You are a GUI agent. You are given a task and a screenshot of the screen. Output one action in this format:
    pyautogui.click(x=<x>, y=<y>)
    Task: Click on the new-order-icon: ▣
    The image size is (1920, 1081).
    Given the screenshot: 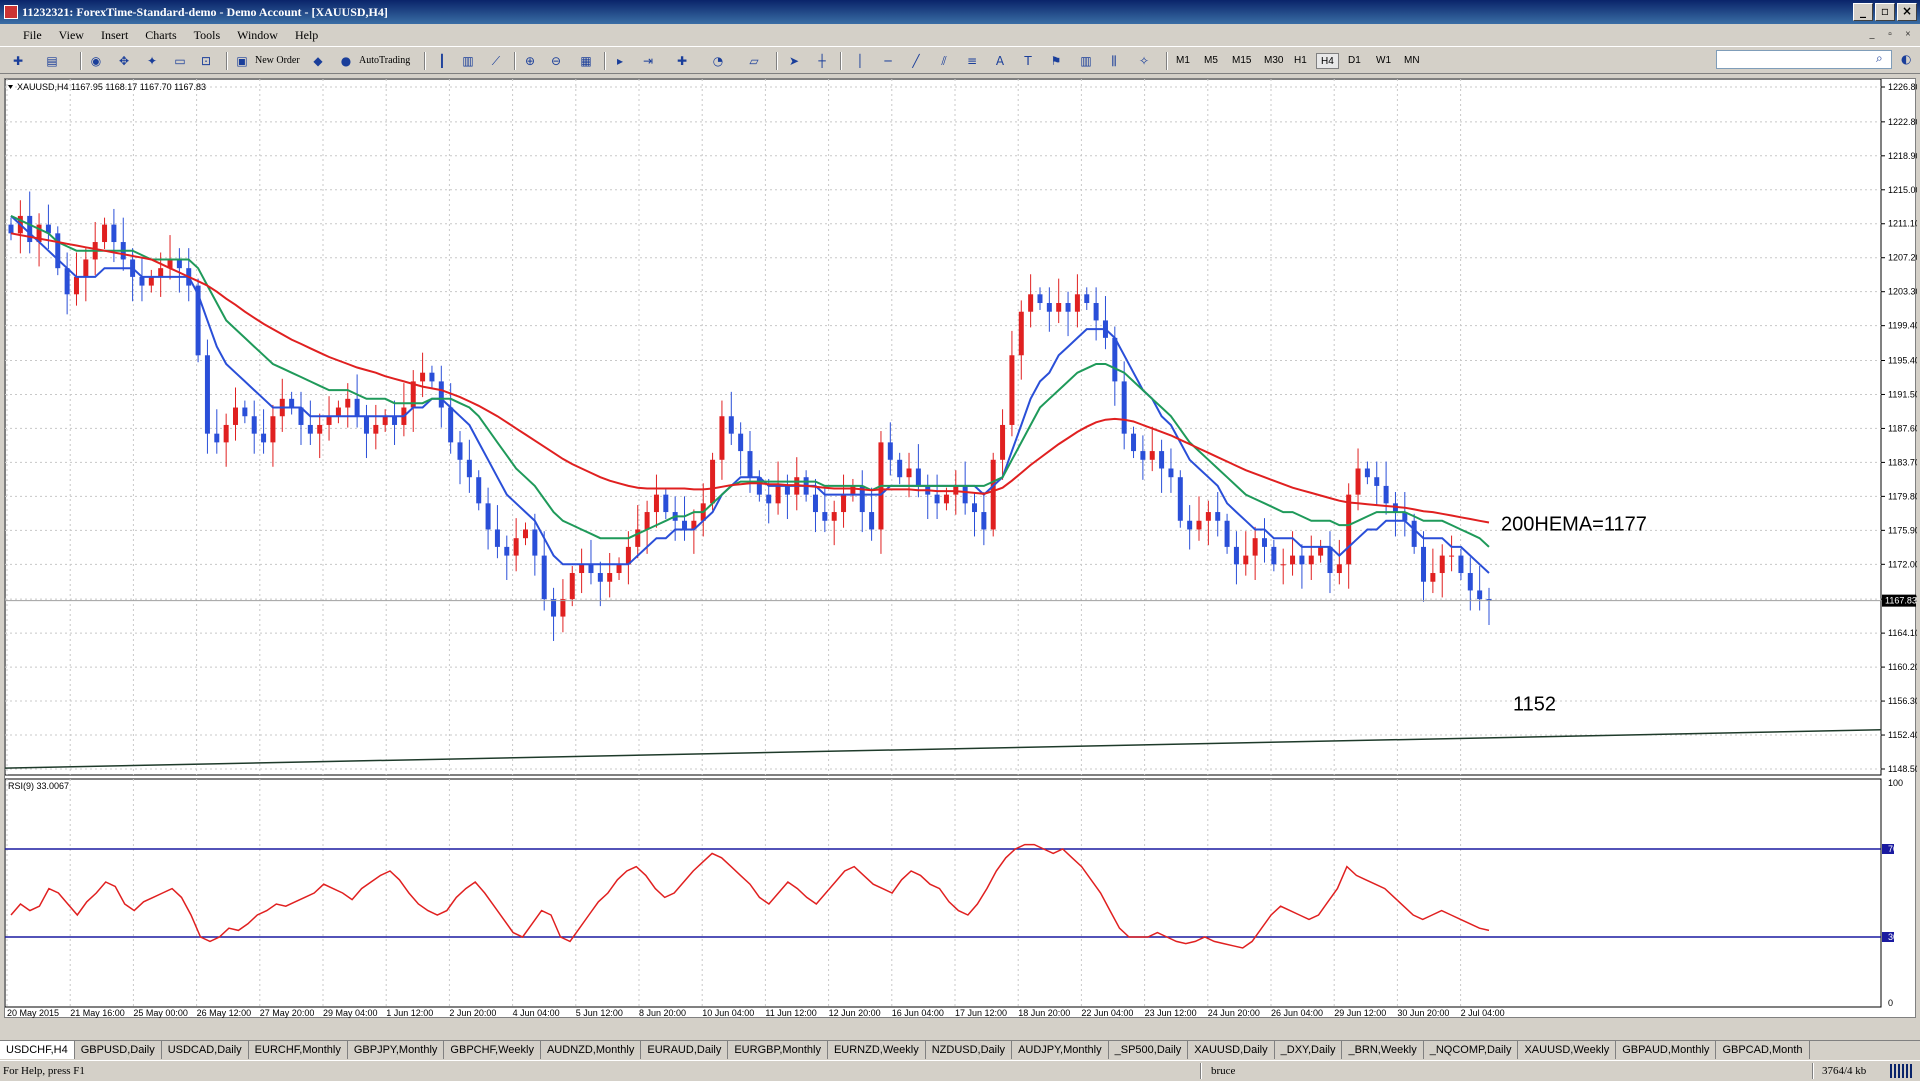 What is the action you would take?
    pyautogui.click(x=242, y=61)
    